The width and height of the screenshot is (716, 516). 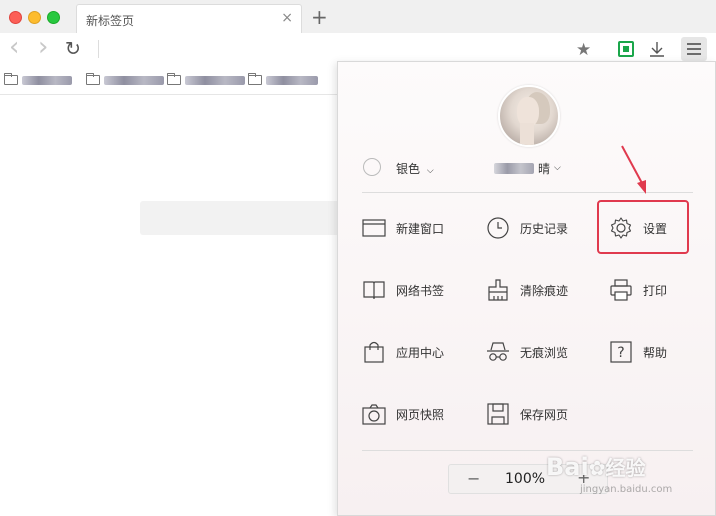 I want to click on window-icon, so click(x=374, y=228).